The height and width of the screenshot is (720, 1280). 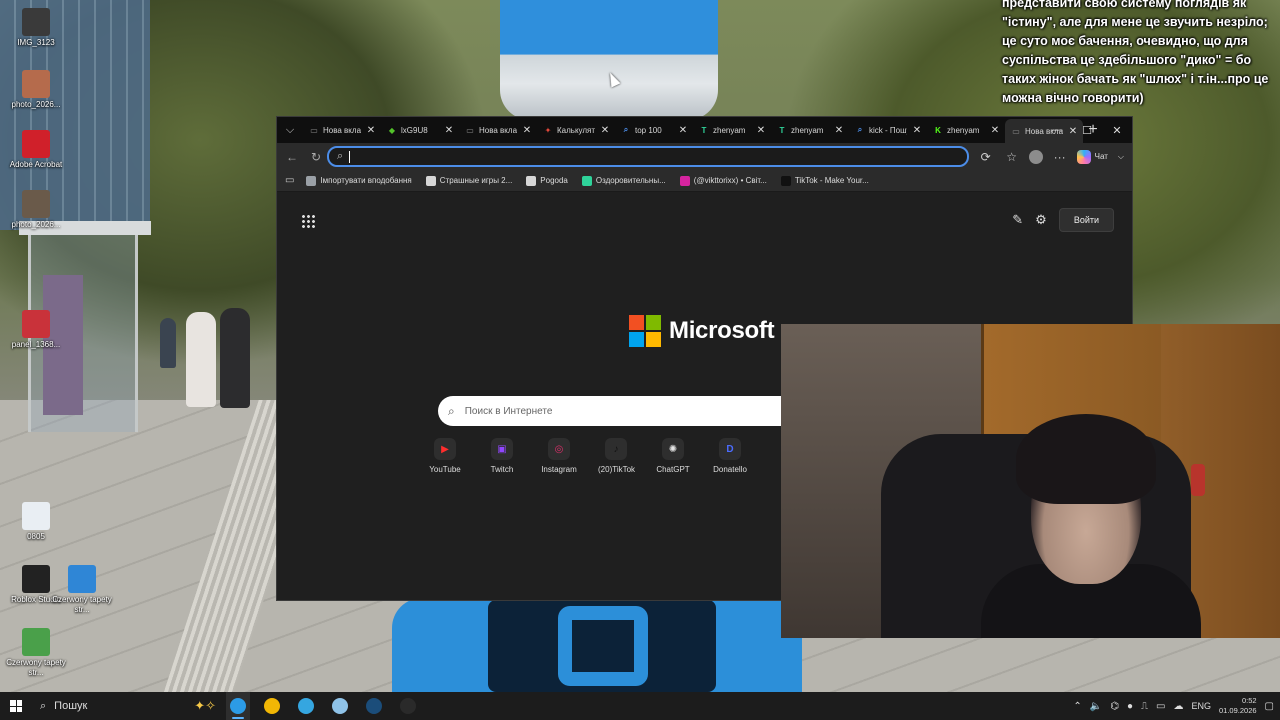 I want to click on desktop-icon: 0805, so click(x=36, y=522).